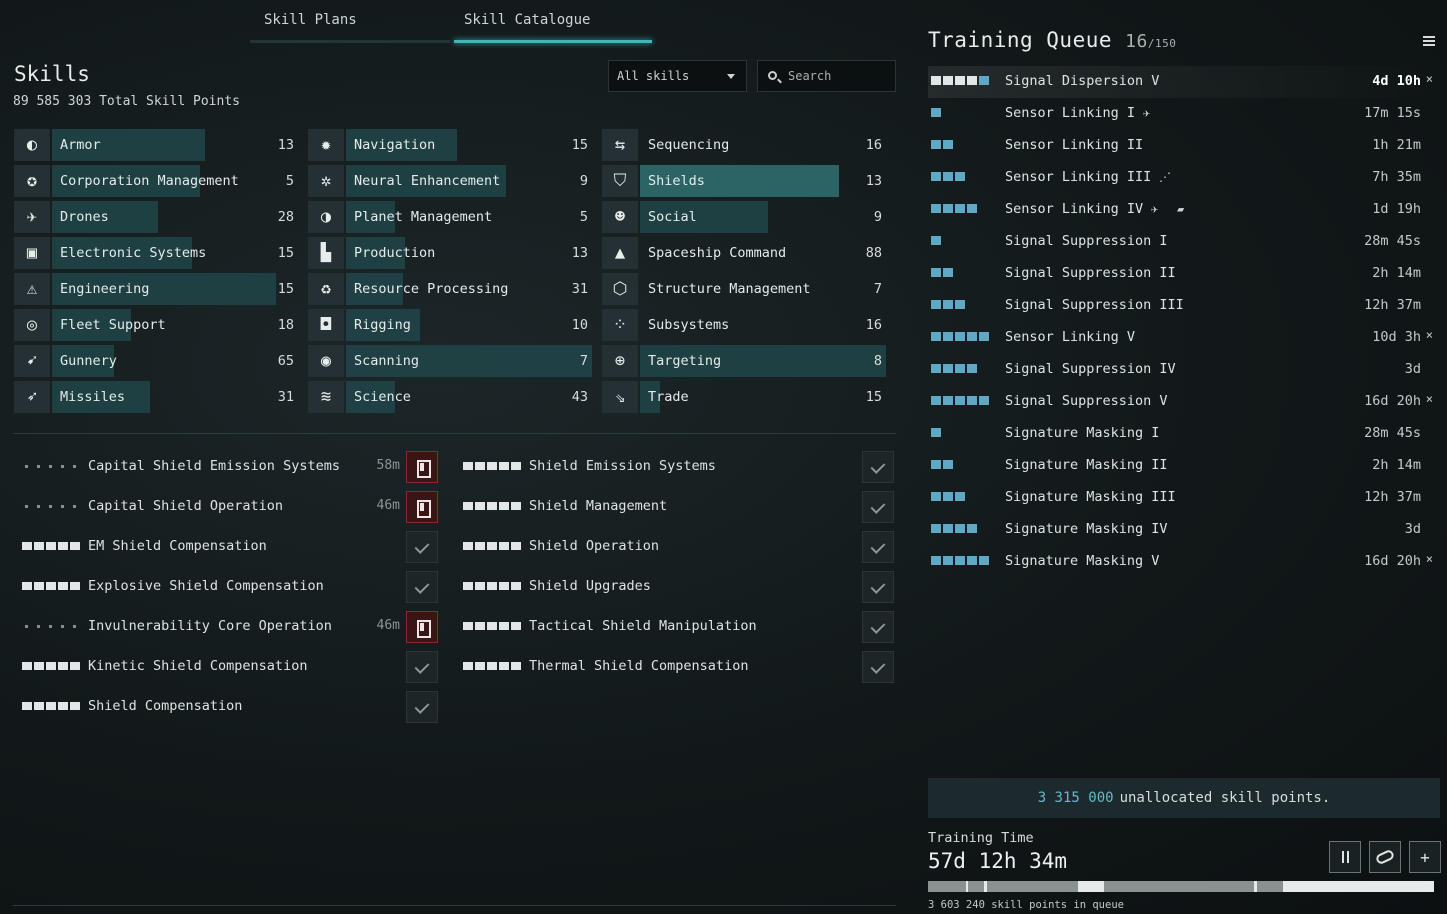 The height and width of the screenshot is (914, 1447). I want to click on skill-category-spaceship-command: ▲ Spaceship Command 88, so click(742, 253).